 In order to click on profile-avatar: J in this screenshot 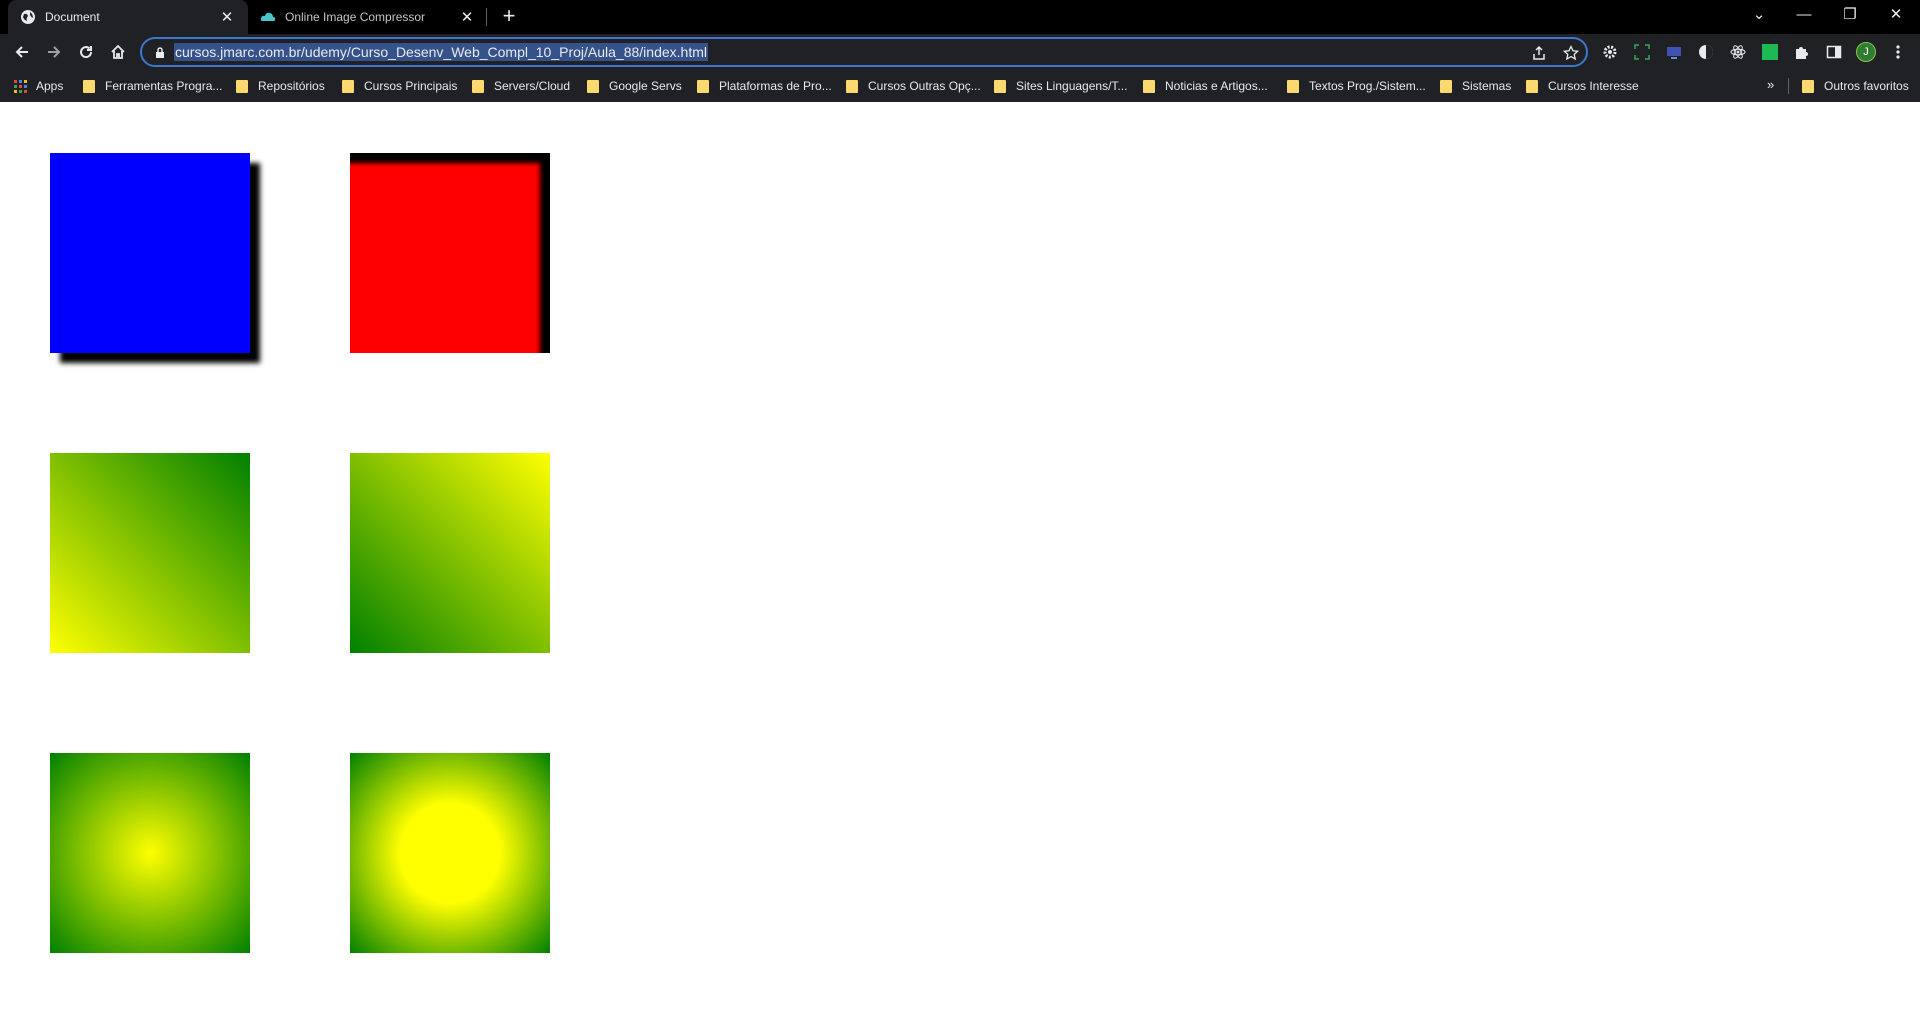, I will do `click(1866, 52)`.